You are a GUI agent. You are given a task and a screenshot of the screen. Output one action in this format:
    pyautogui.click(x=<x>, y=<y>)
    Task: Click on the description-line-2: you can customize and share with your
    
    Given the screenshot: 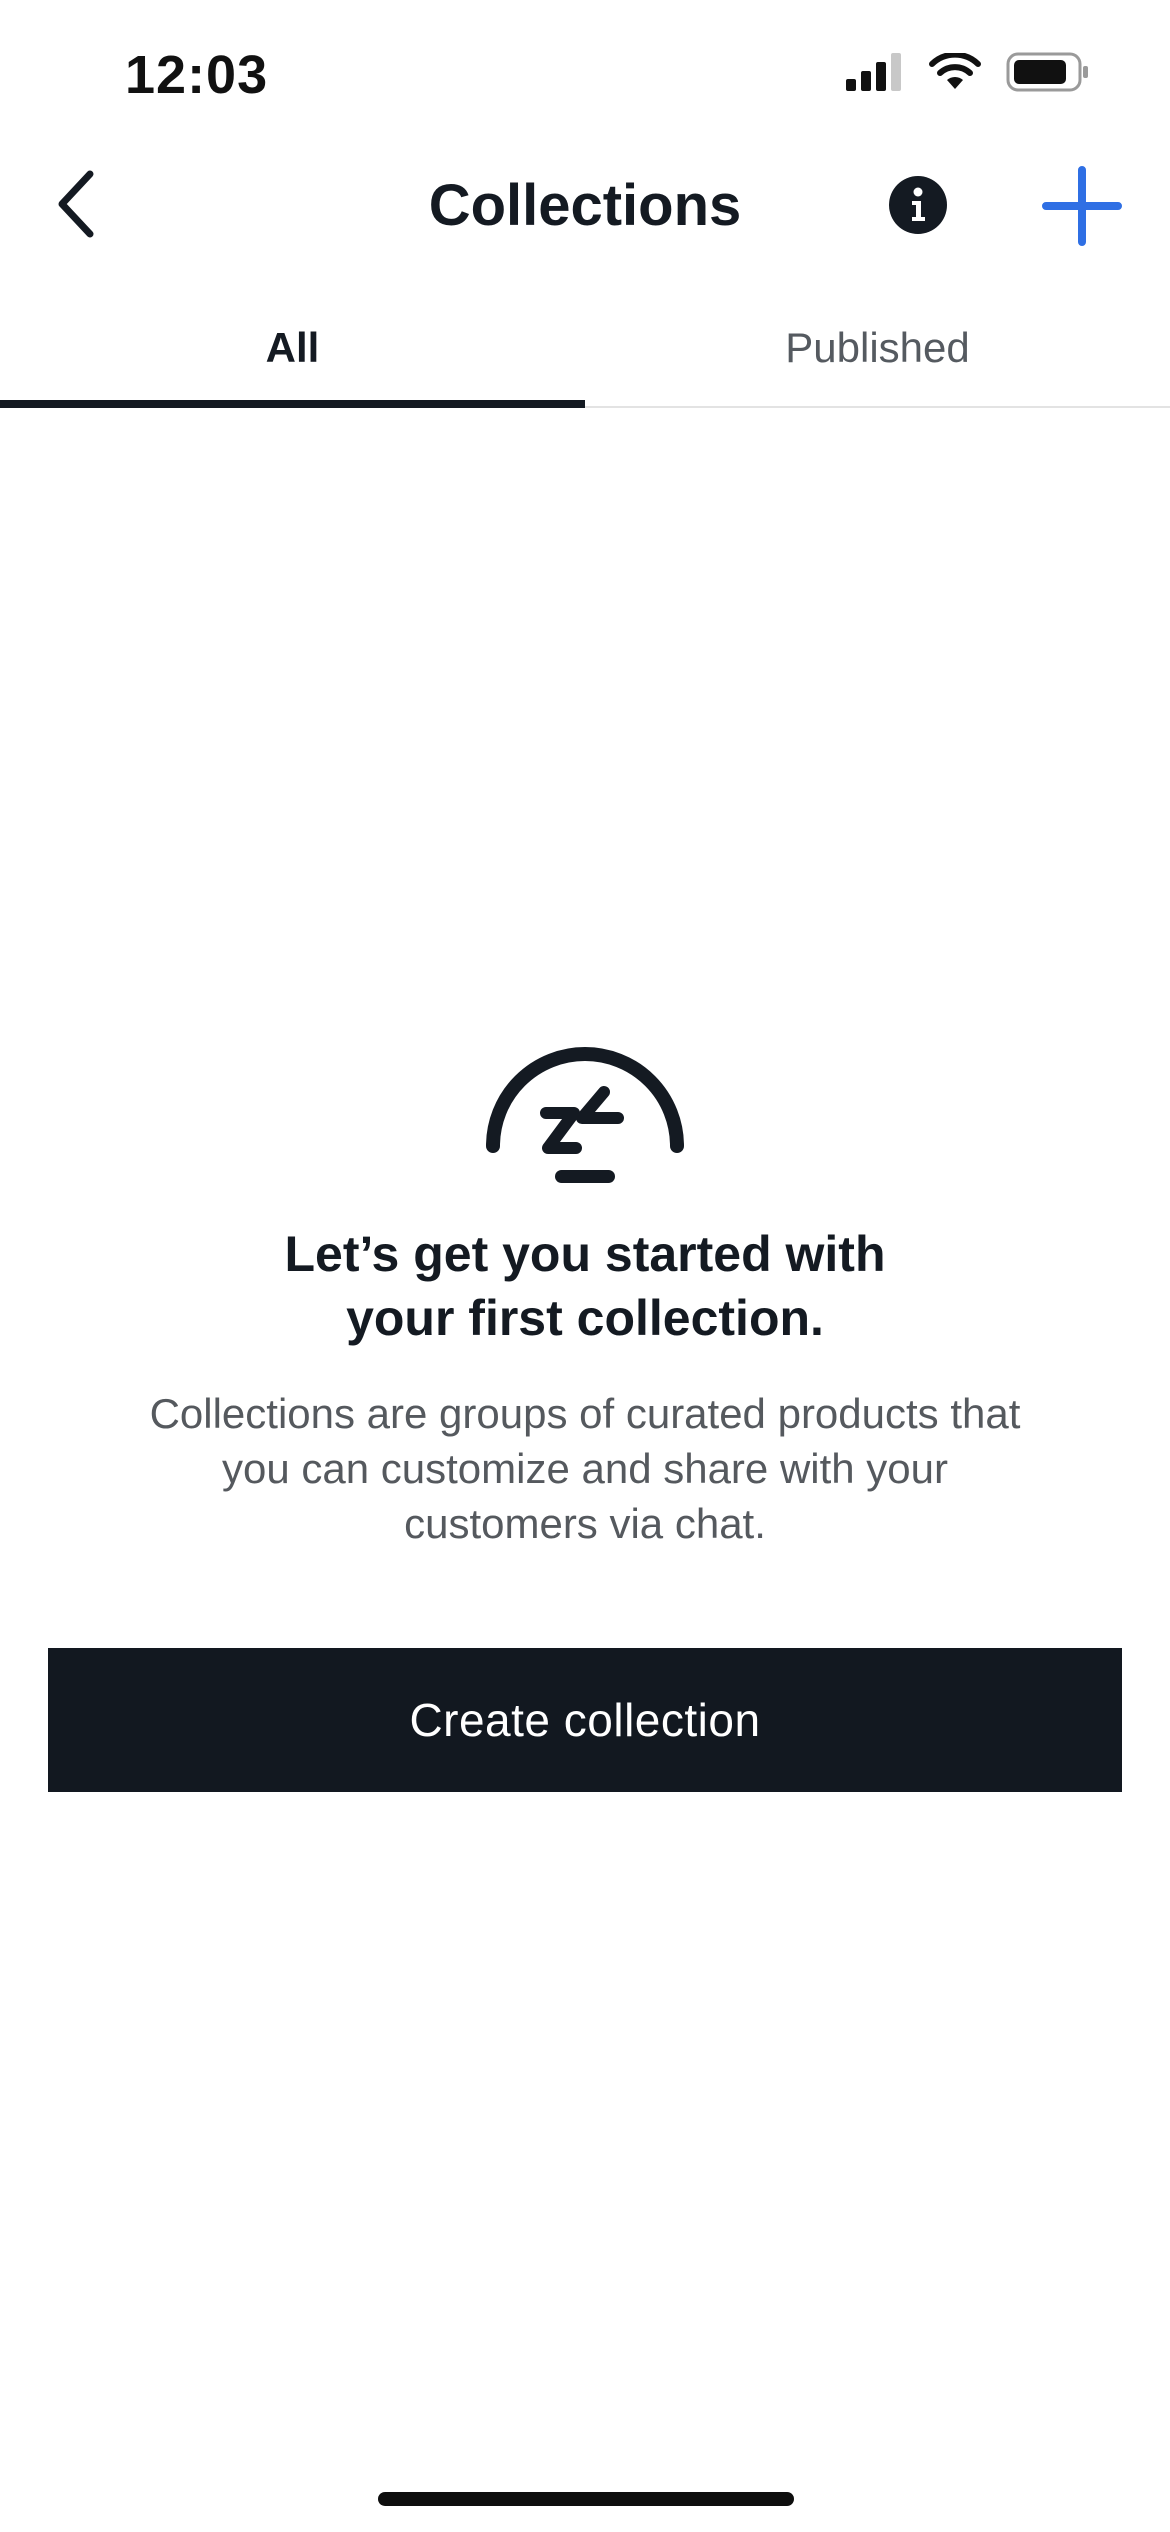 What is the action you would take?
    pyautogui.click(x=585, y=1468)
    